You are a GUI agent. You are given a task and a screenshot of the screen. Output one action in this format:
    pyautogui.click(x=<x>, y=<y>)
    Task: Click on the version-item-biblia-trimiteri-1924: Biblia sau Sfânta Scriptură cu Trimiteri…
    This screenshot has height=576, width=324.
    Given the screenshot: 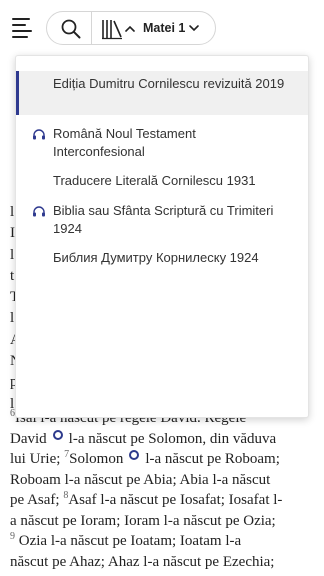 What is the action you would take?
    pyautogui.click(x=162, y=220)
    